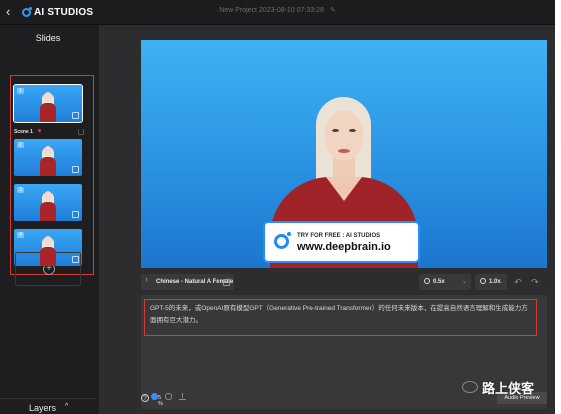  What do you see at coordinates (48, 38) in the screenshot?
I see `slides-title: Slides` at bounding box center [48, 38].